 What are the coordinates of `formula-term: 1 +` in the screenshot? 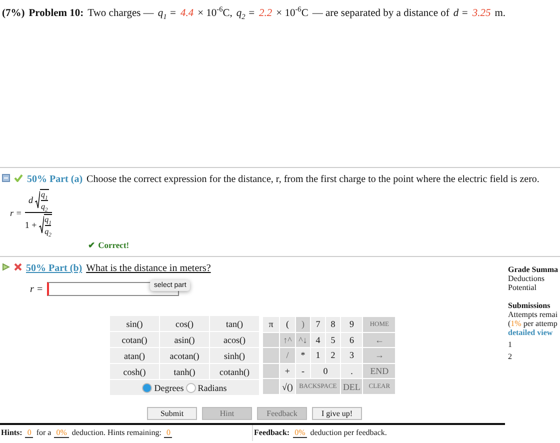 It's located at (30, 225).